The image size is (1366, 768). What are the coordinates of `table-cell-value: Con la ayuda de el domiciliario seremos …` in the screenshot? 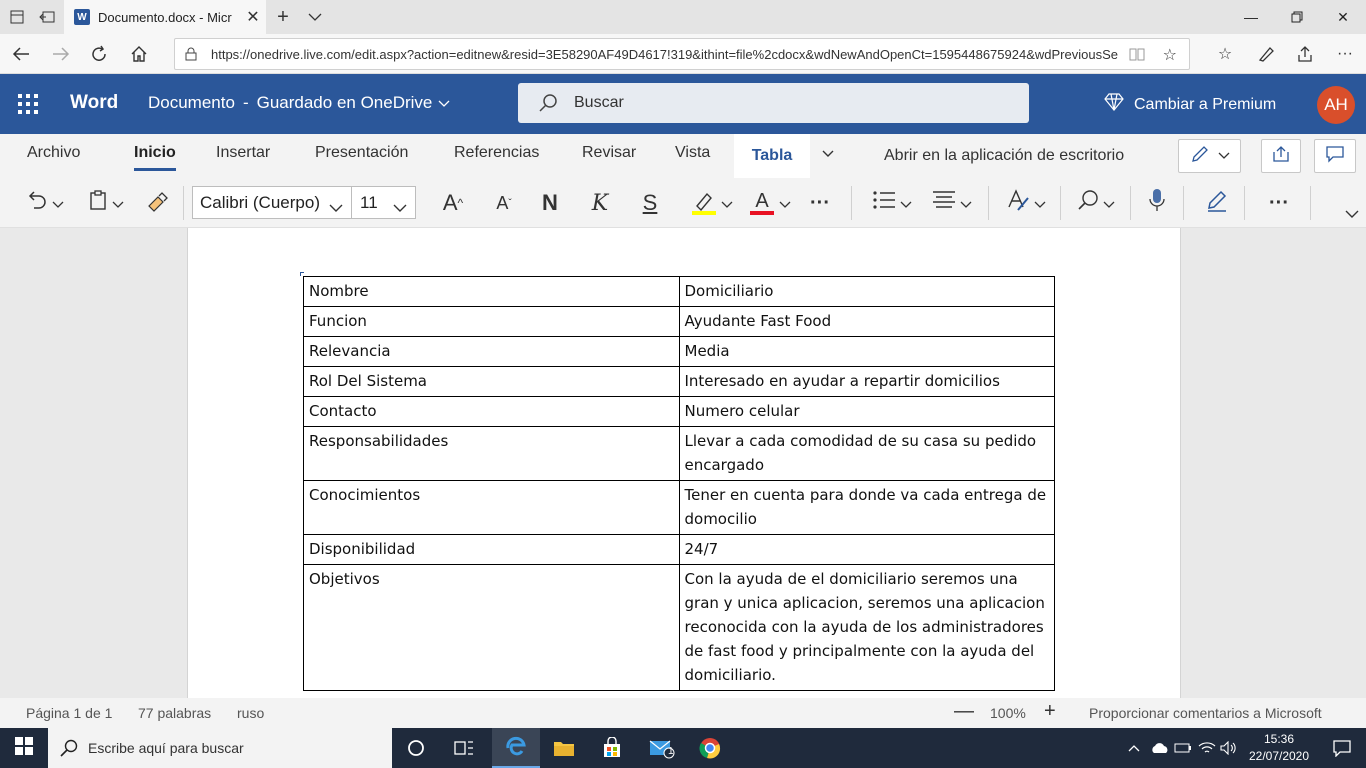 It's located at (866, 627).